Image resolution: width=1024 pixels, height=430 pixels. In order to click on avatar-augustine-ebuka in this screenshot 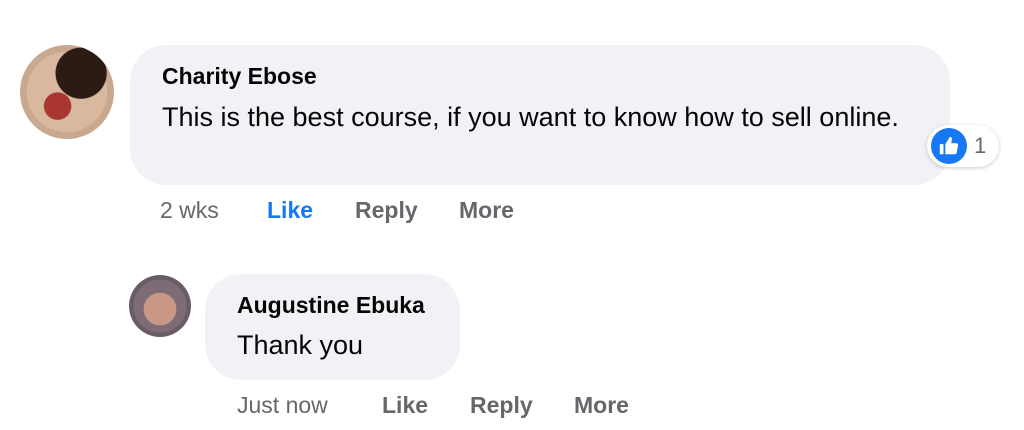, I will do `click(160, 306)`.